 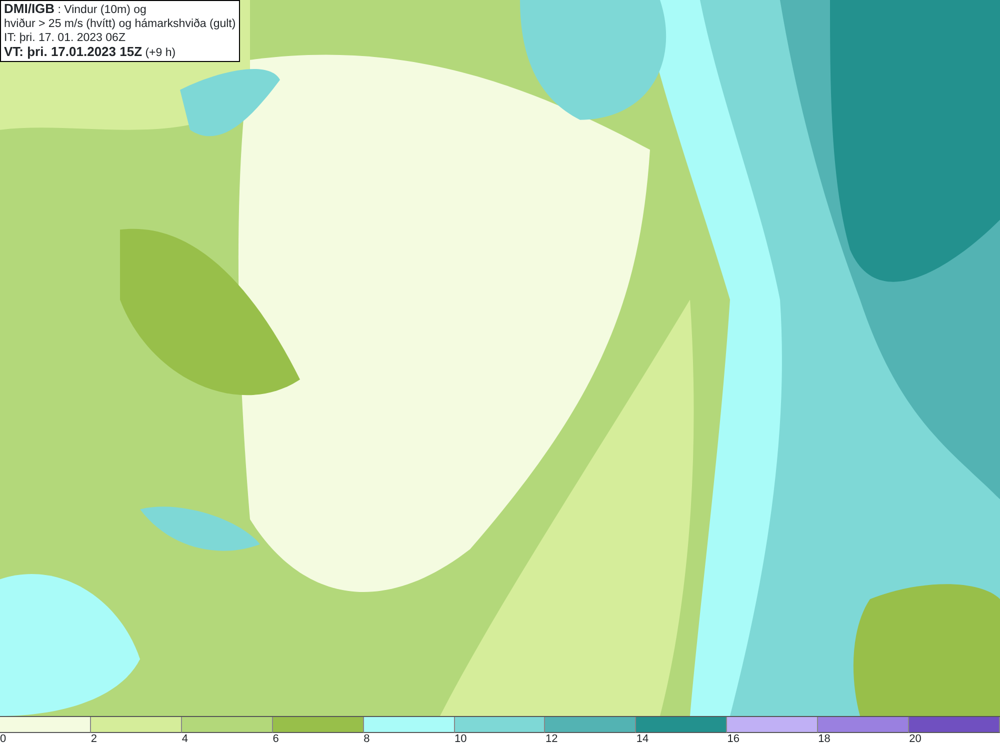 What do you see at coordinates (642, 739) in the screenshot?
I see `legend-label: 14` at bounding box center [642, 739].